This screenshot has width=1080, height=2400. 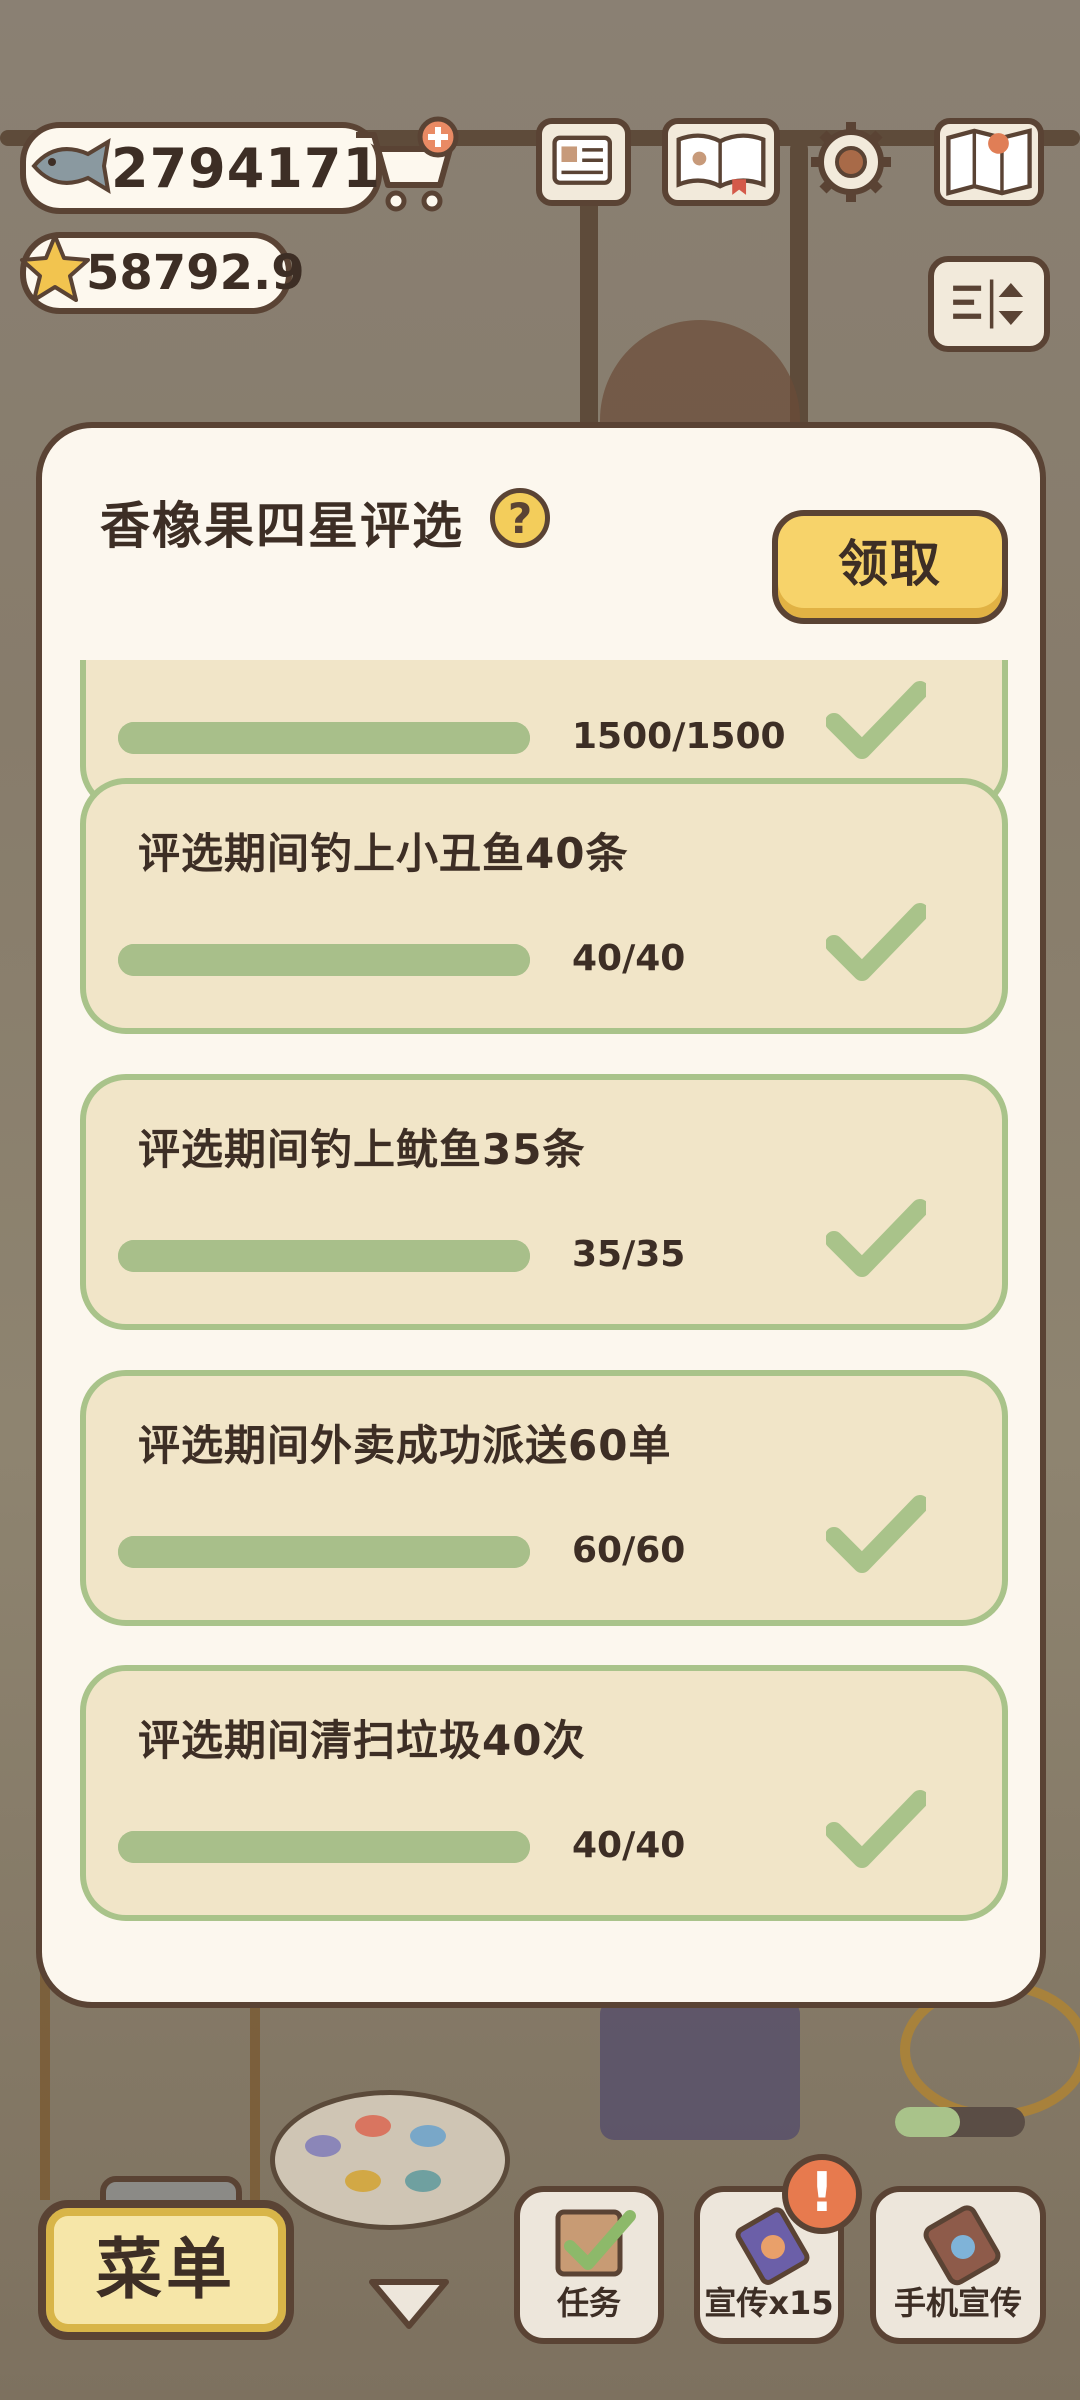 I want to click on star-icon, so click(x=55, y=268).